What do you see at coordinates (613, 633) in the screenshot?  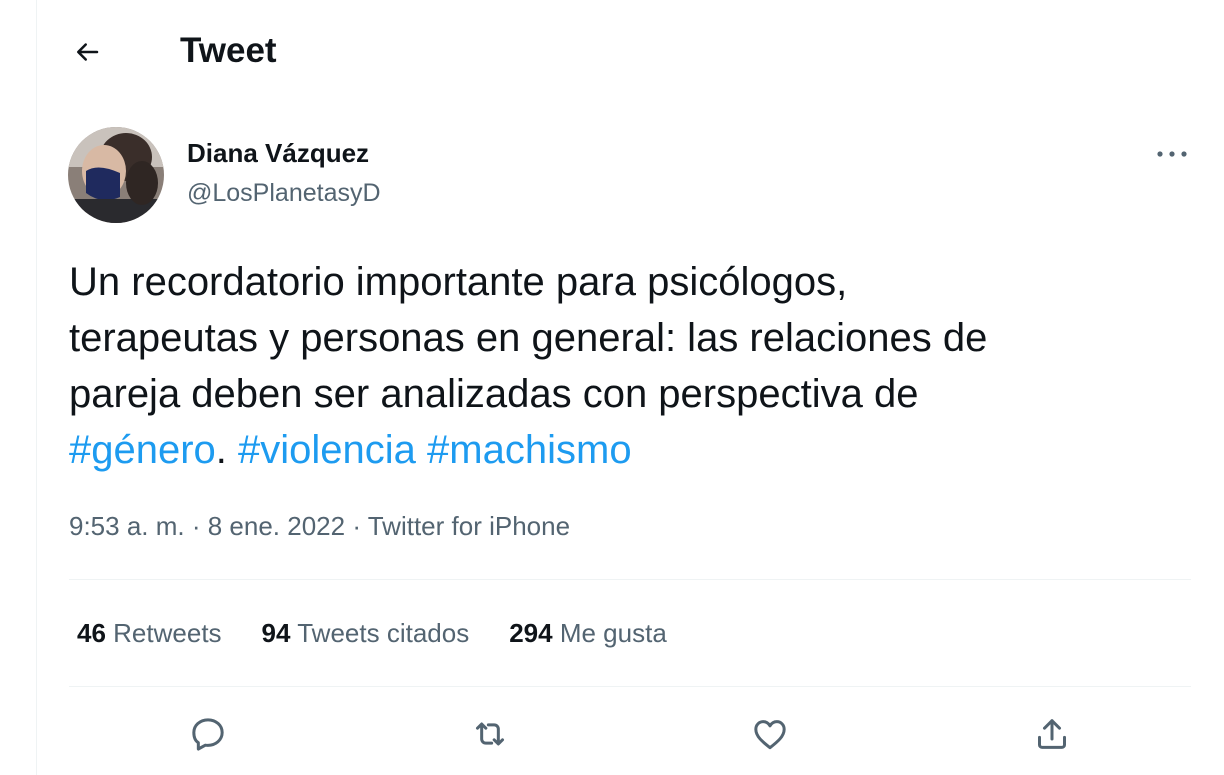 I see `likes-label: Me gusta` at bounding box center [613, 633].